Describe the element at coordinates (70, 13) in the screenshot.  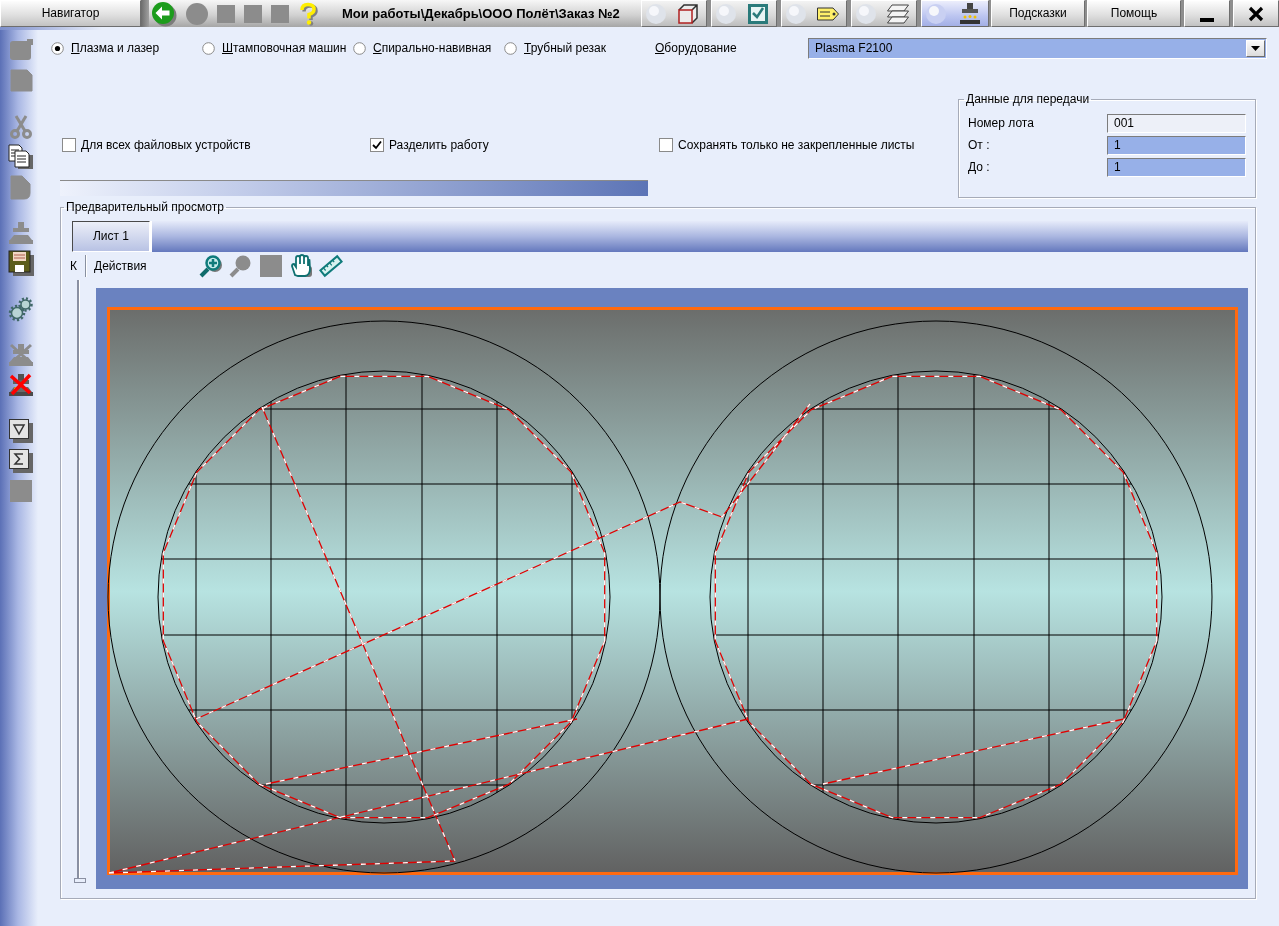
I see `navigator-button: Навигатор` at that location.